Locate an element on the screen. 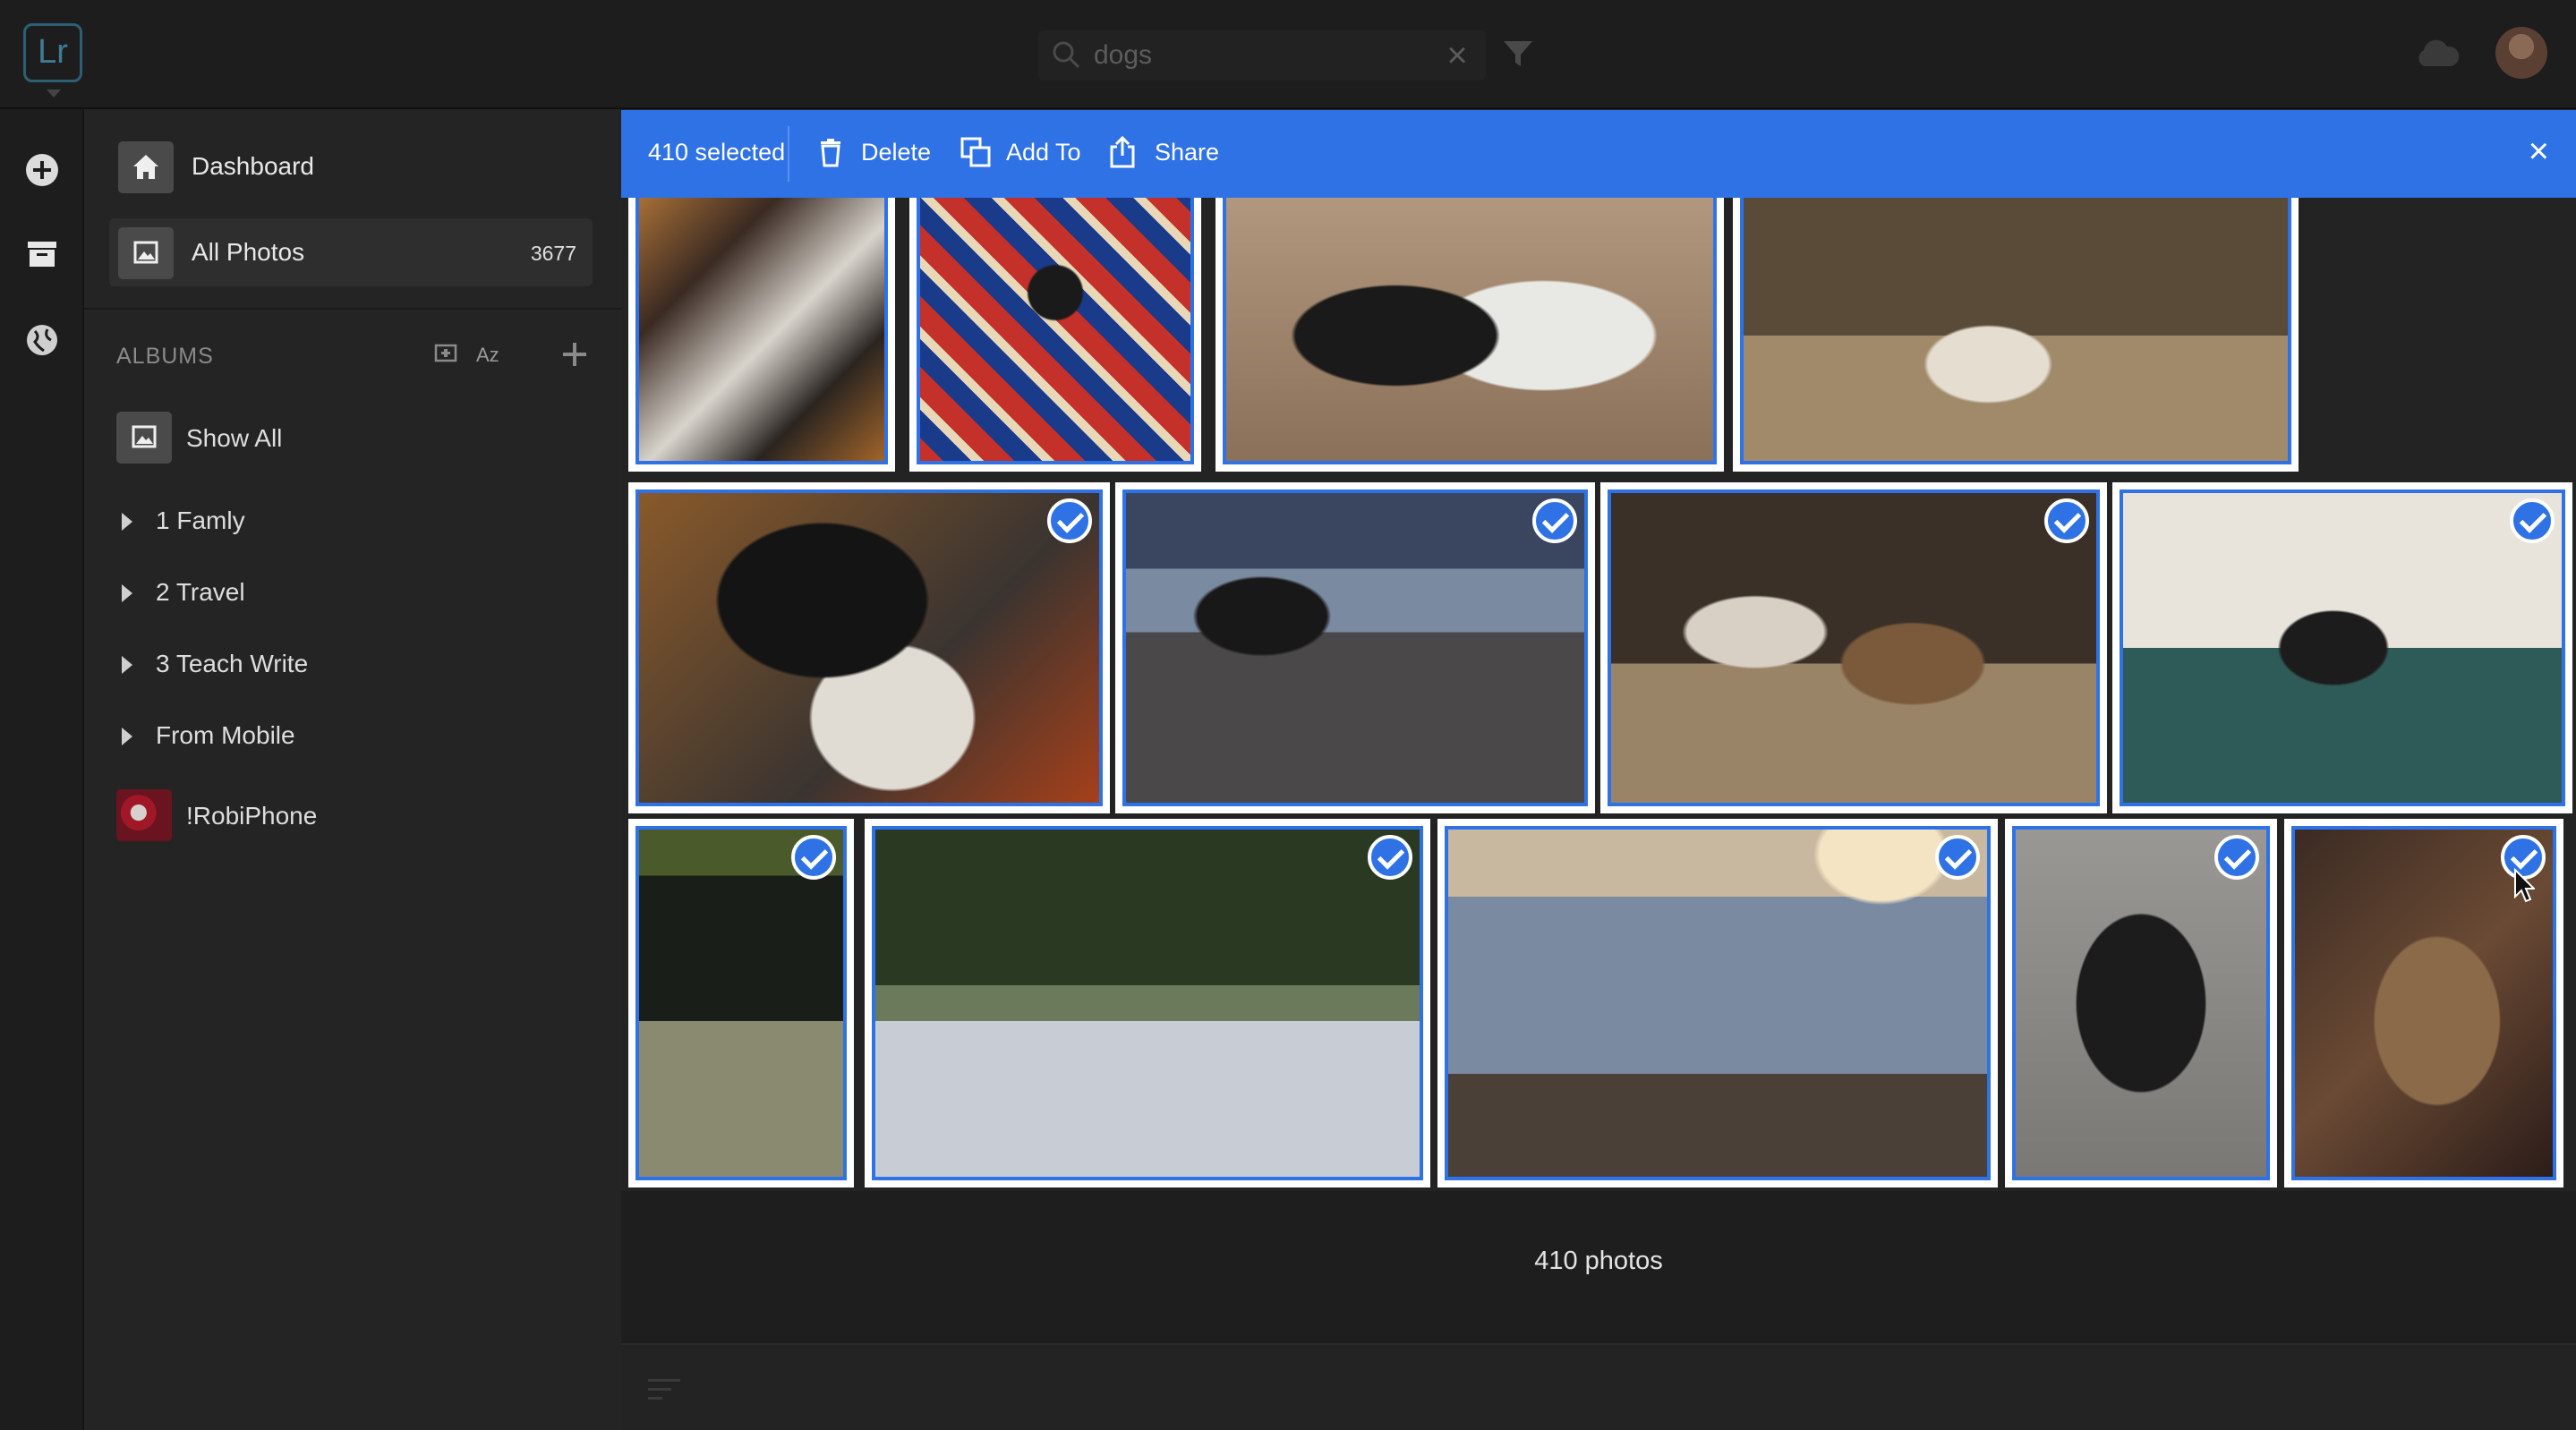  search-box: × is located at coordinates (1262, 56).